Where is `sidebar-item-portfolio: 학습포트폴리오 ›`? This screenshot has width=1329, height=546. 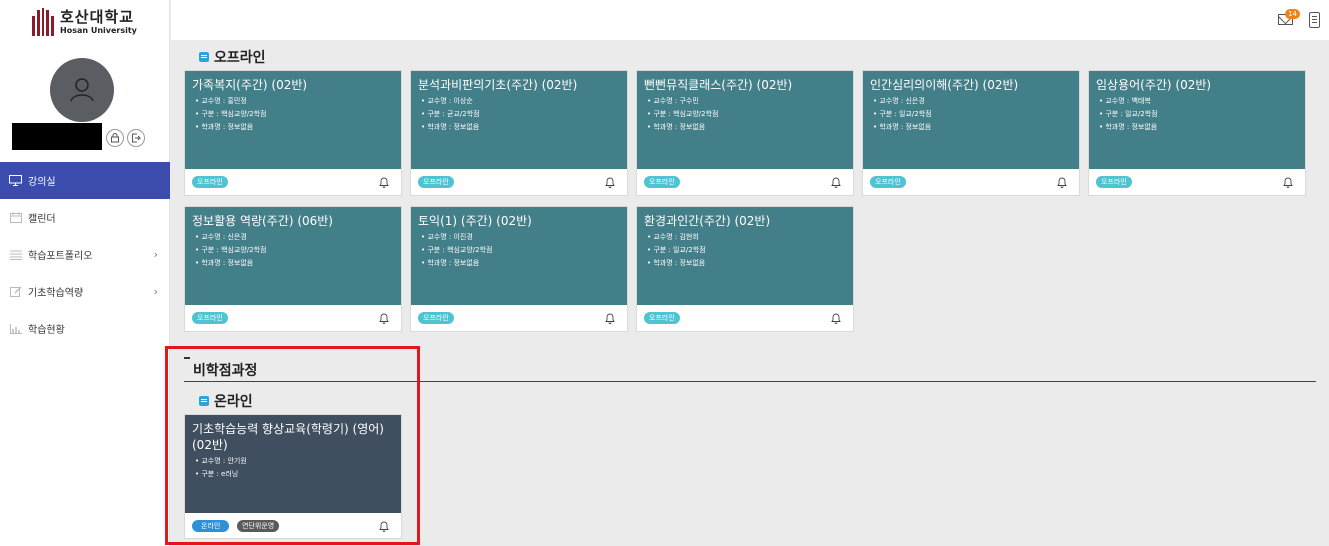
sidebar-item-portfolio: 학습포트폴리오 › is located at coordinates (85, 254).